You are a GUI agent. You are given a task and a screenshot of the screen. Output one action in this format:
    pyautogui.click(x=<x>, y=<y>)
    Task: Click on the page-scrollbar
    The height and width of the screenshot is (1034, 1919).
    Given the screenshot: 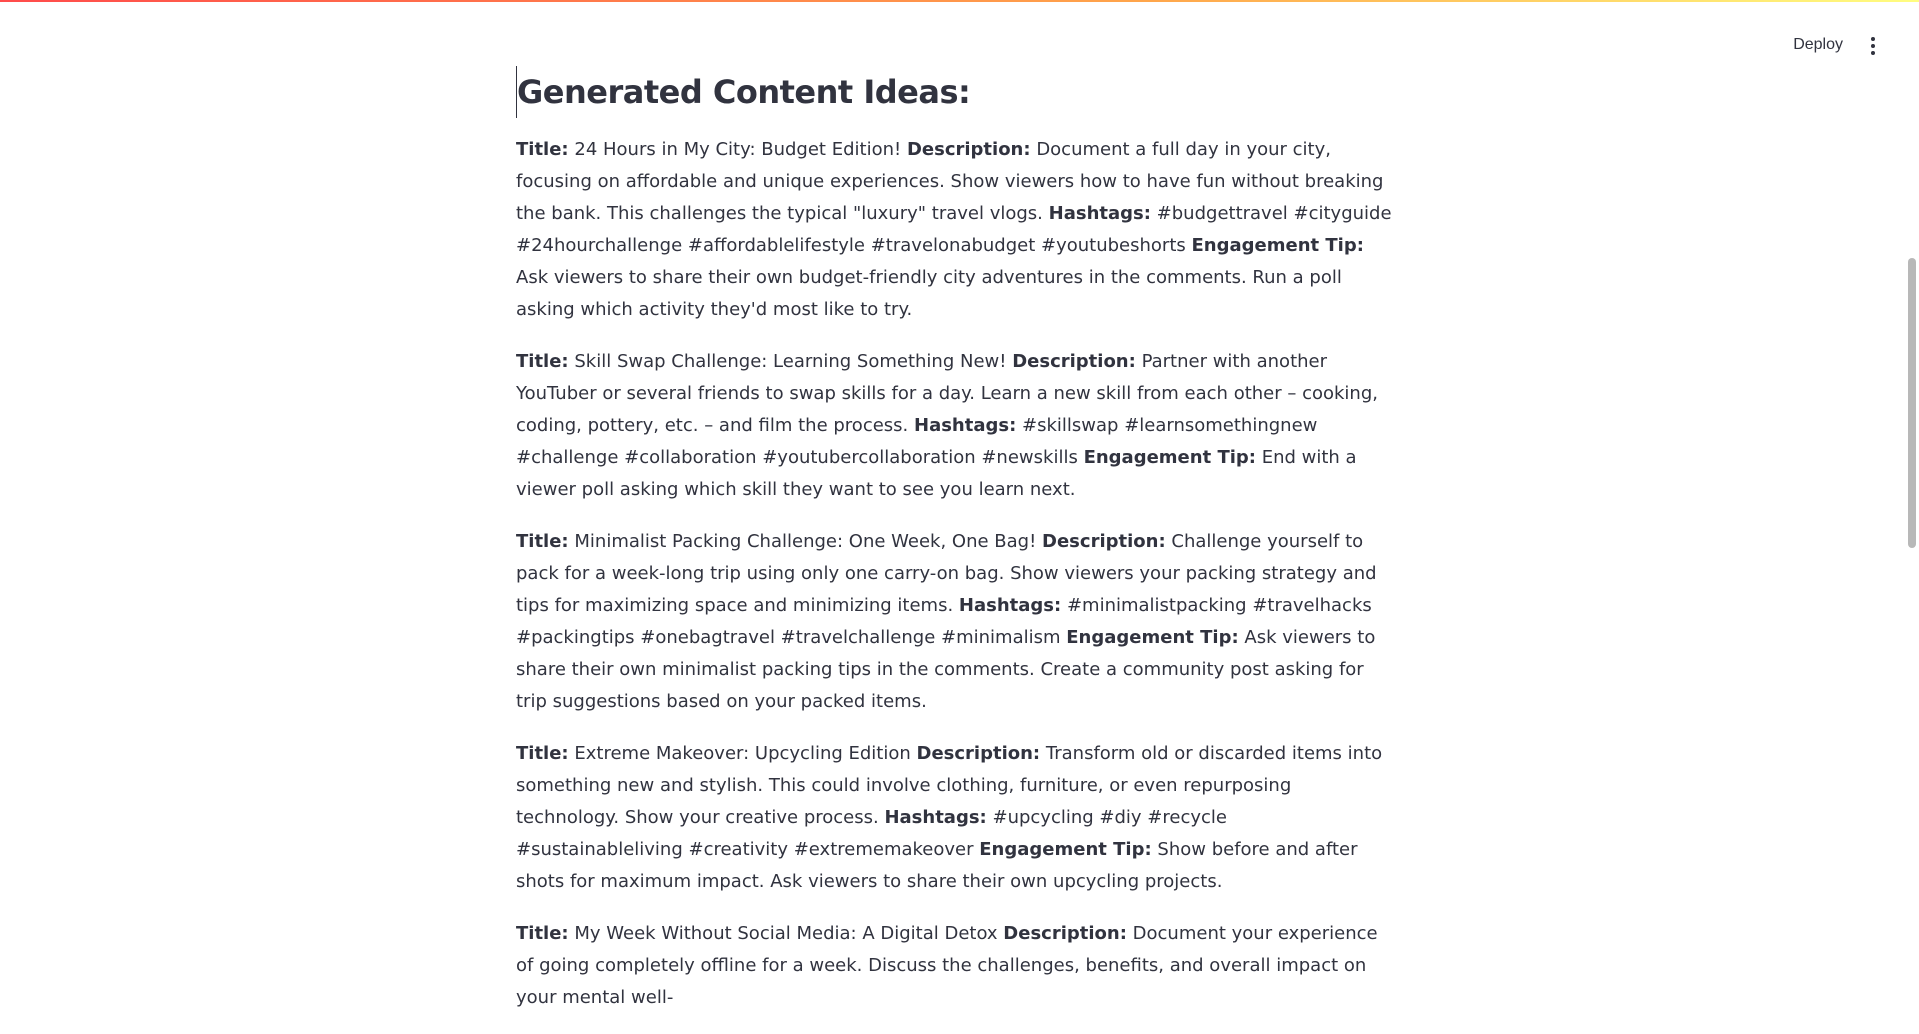 What is the action you would take?
    pyautogui.click(x=1912, y=453)
    